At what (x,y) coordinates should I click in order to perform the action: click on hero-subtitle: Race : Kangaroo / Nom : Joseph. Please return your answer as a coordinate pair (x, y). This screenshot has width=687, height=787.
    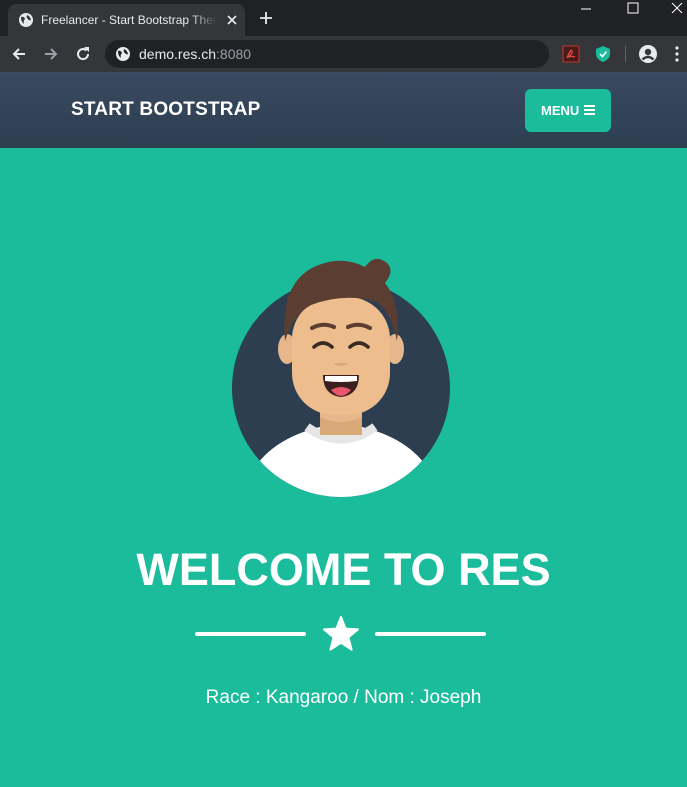
    Looking at the image, I should click on (343, 697).